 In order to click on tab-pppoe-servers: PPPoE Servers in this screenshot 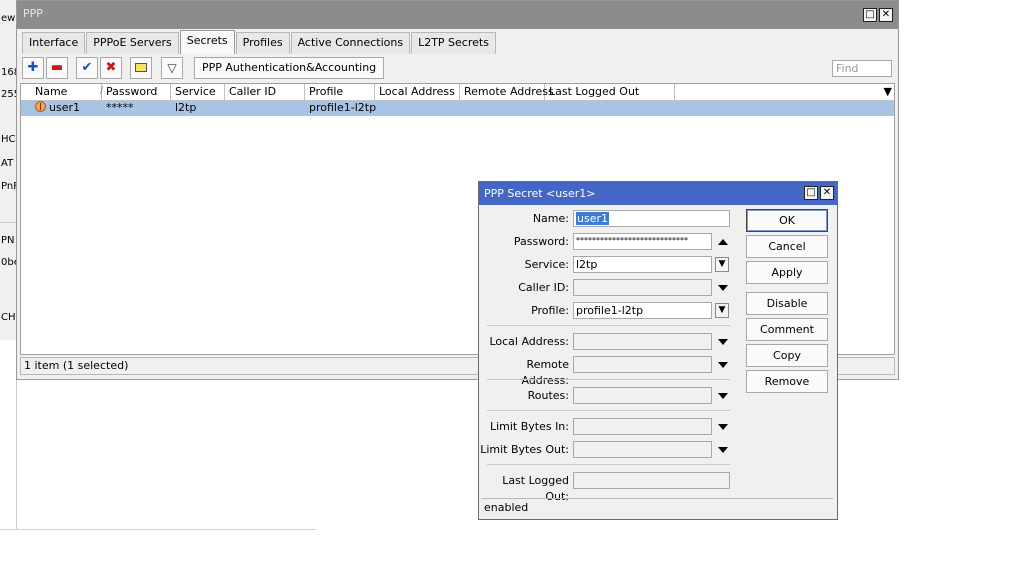, I will do `click(132, 43)`.